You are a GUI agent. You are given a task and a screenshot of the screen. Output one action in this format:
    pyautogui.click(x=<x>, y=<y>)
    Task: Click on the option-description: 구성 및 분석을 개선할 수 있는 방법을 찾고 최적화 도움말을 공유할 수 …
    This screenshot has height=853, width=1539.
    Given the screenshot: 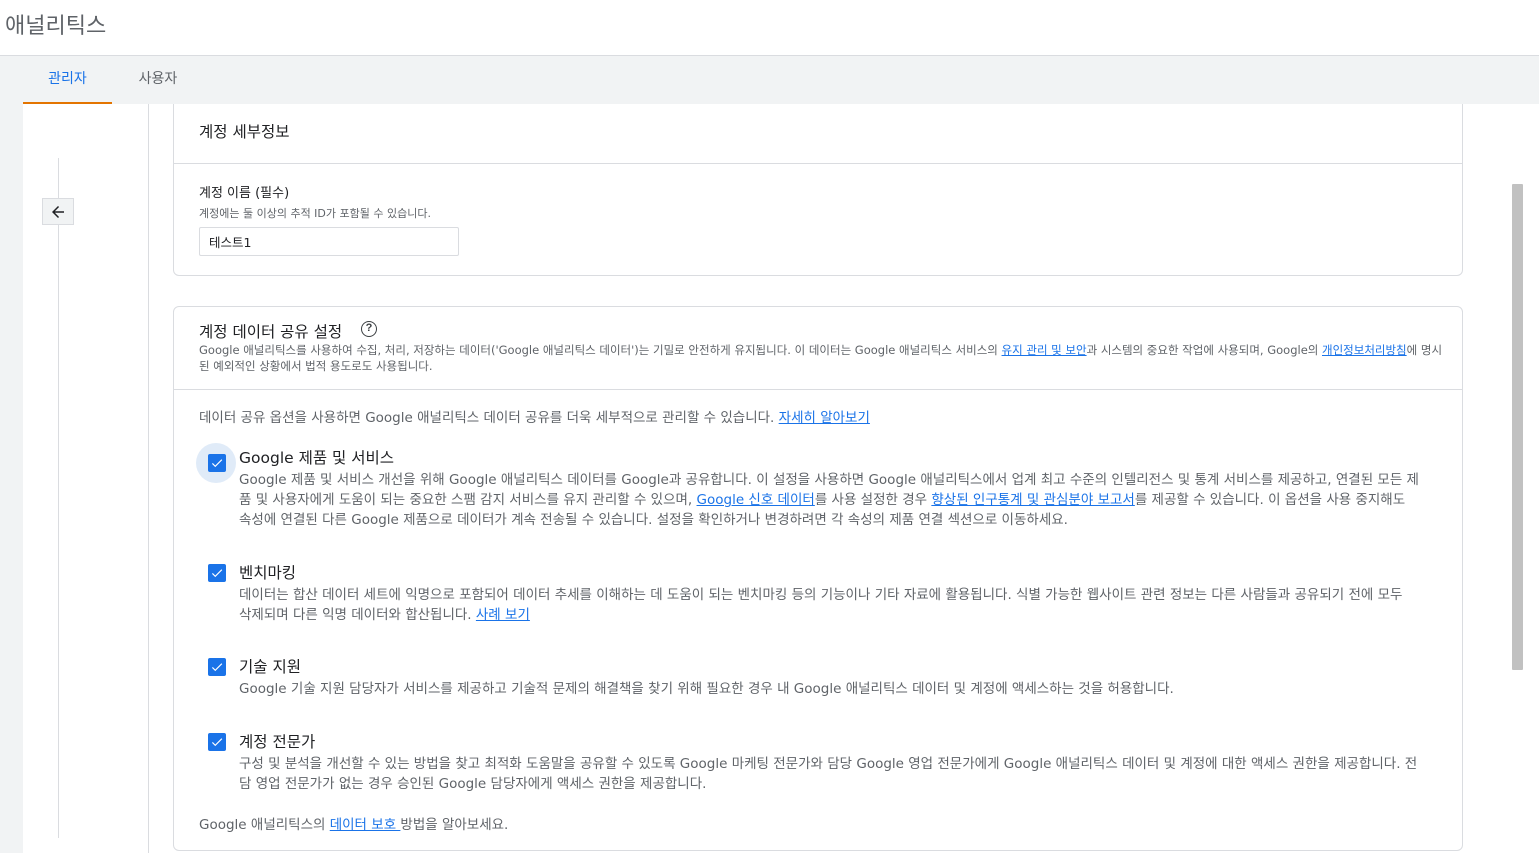 What is the action you would take?
    pyautogui.click(x=828, y=774)
    